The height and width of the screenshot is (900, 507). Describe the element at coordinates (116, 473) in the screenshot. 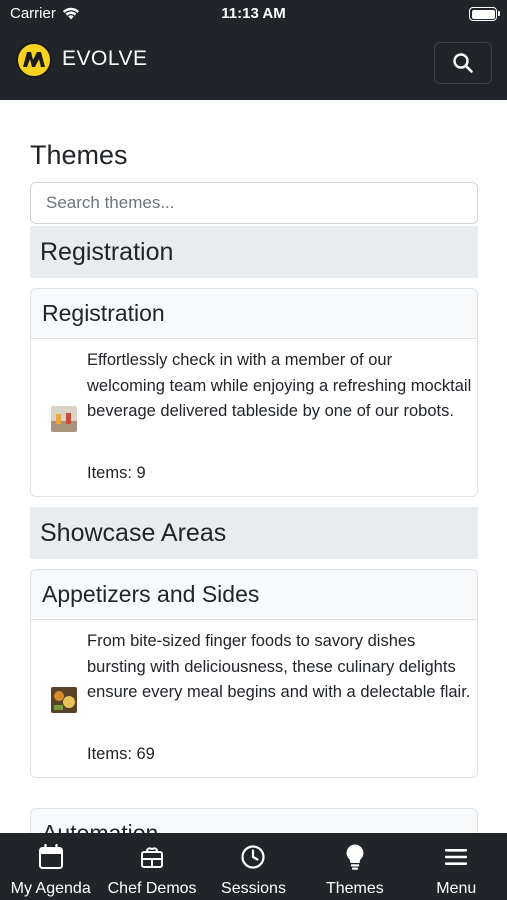

I see `card-item-count: Items: 9` at that location.